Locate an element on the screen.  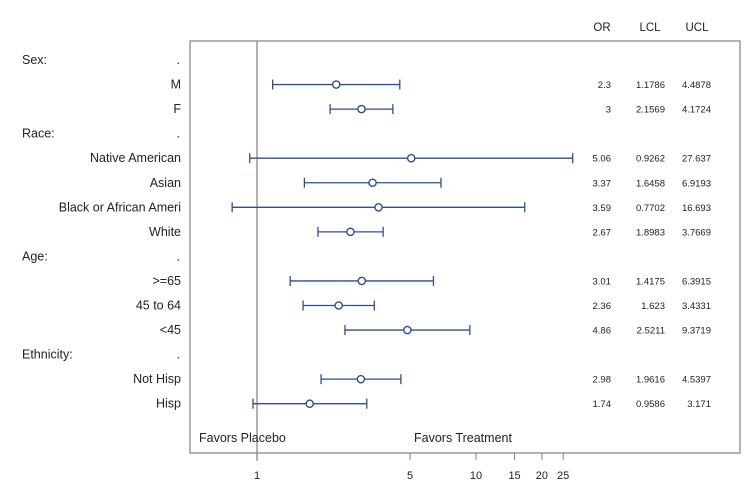
x-tick-label: 10 is located at coordinates (476, 476).